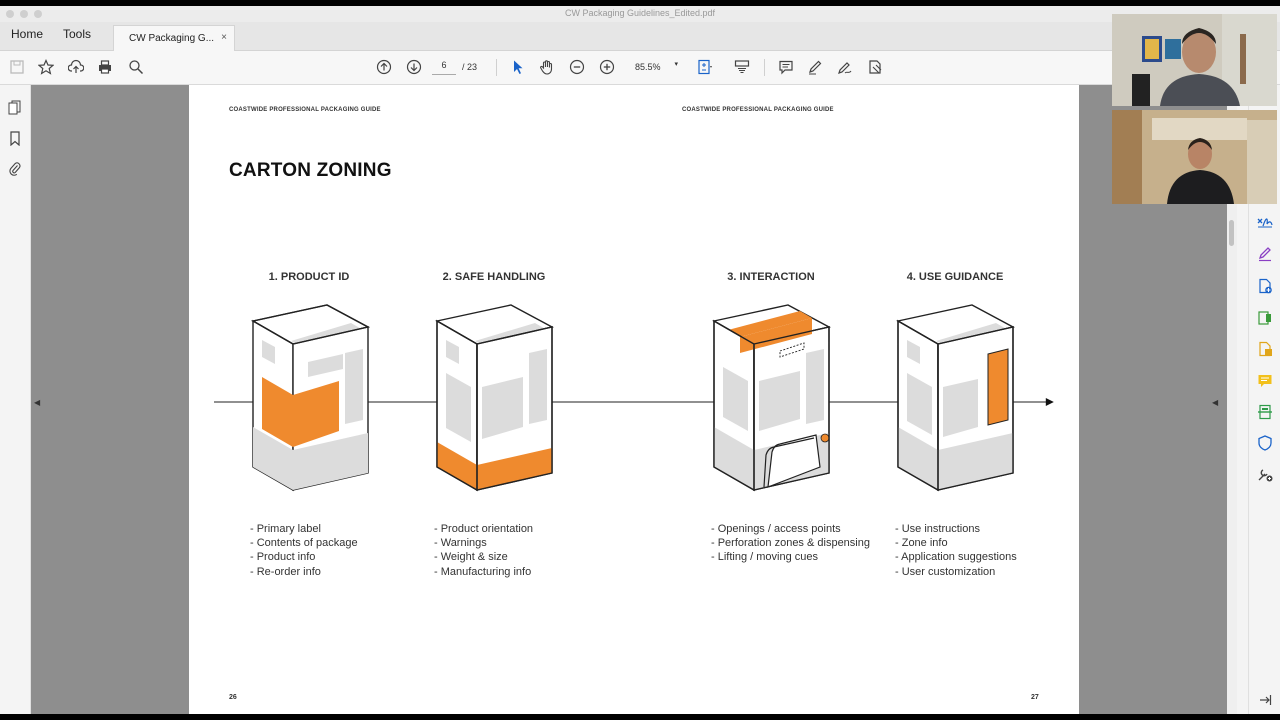 This screenshot has width=1280, height=720. What do you see at coordinates (494, 277) in the screenshot?
I see `zone-title: 2. SAFE HANDLING` at bounding box center [494, 277].